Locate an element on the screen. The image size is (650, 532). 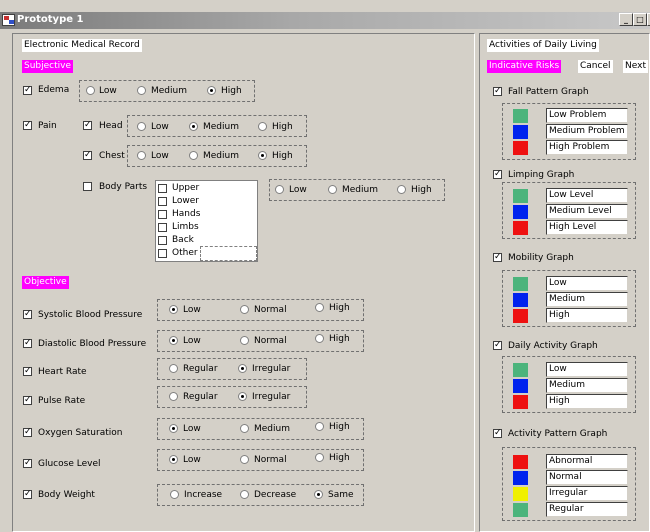
maximize-button: □ is located at coordinates (640, 19).